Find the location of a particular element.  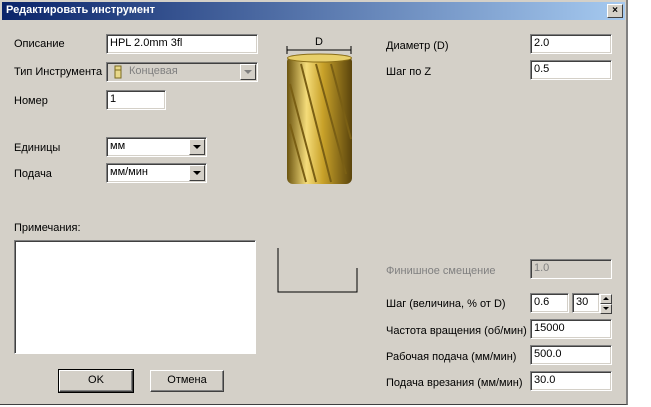

title-bar: Редактировать инструмент × is located at coordinates (313, 11).